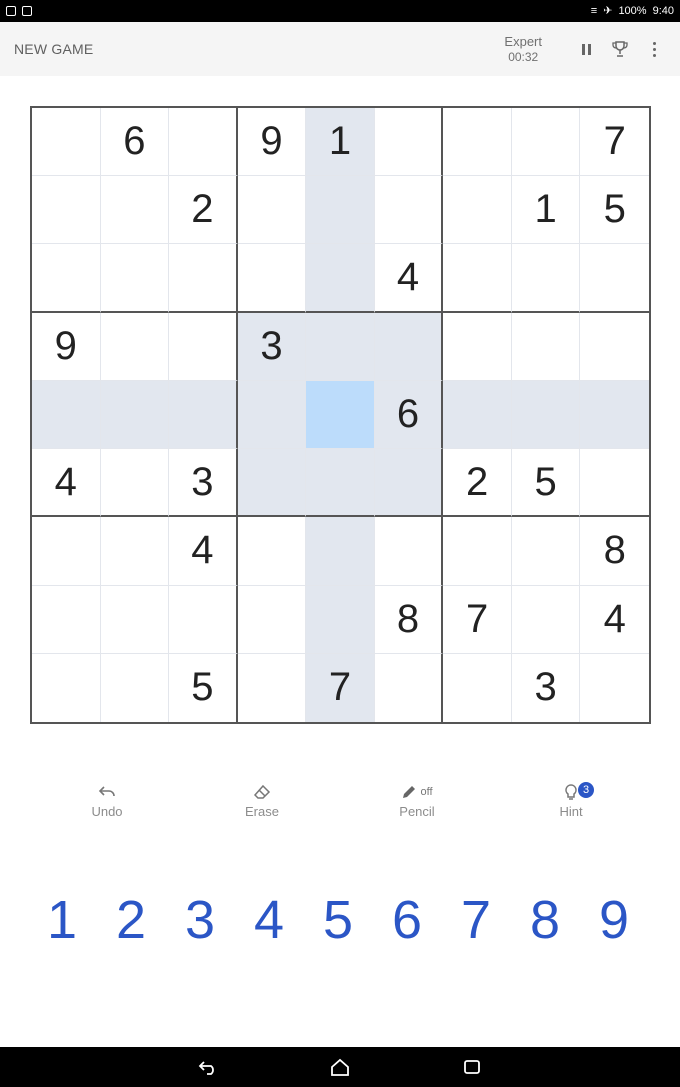 This screenshot has height=1087, width=680. What do you see at coordinates (135, 483) in the screenshot?
I see `sudoku-cell-r6c2` at bounding box center [135, 483].